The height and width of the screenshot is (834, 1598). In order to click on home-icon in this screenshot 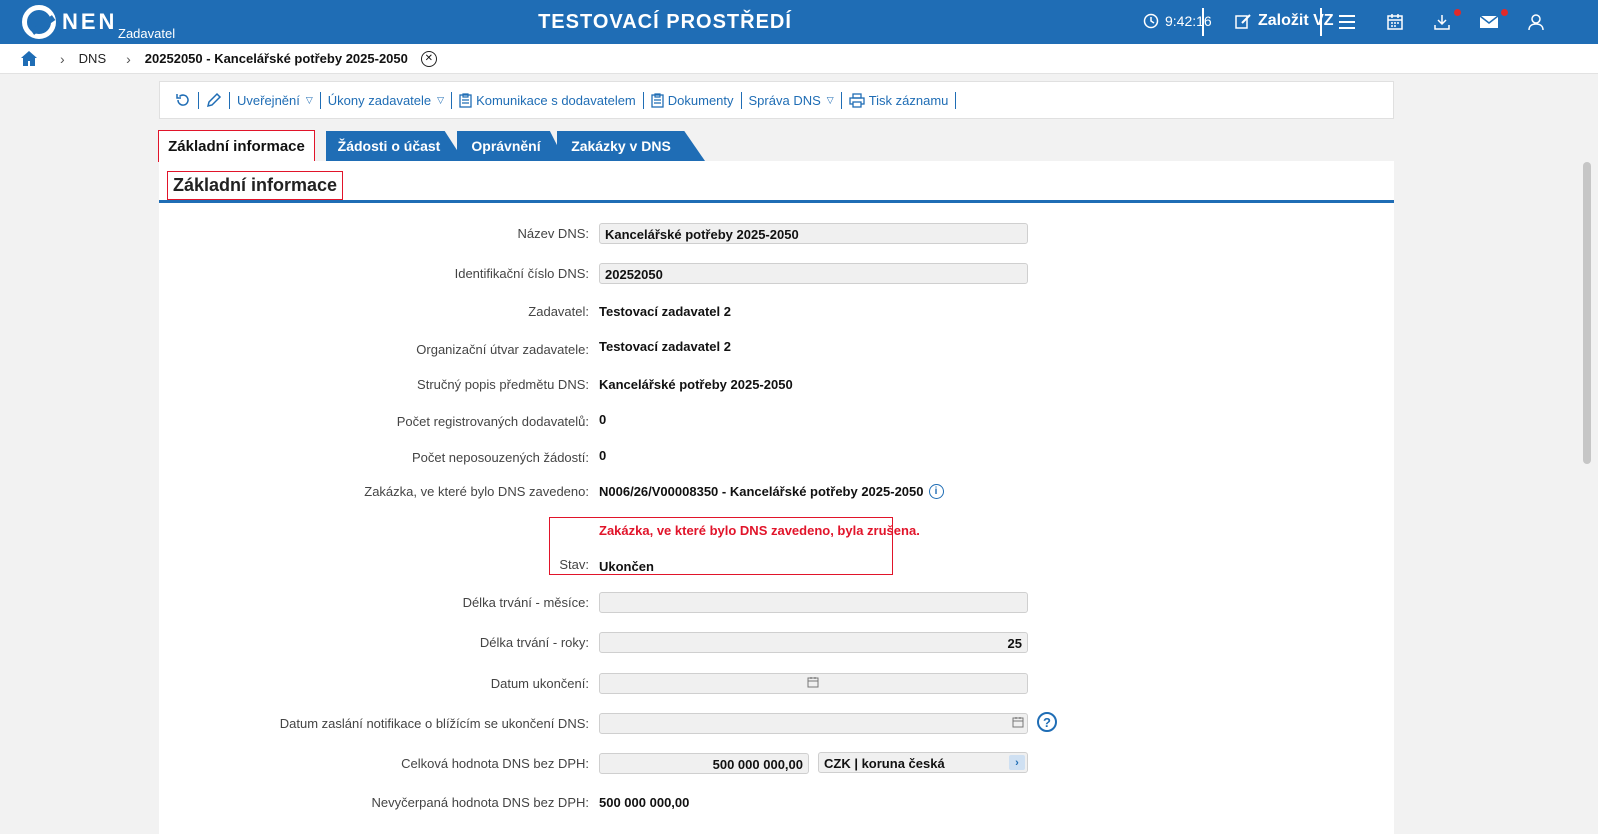, I will do `click(30, 59)`.